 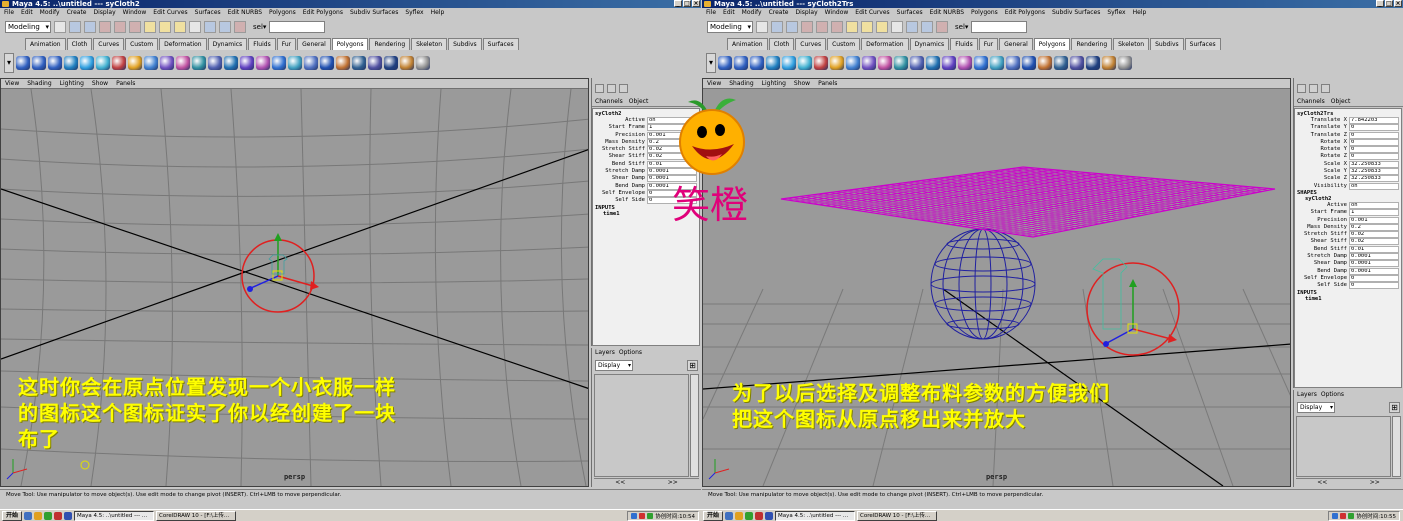 What do you see at coordinates (1092, 44) in the screenshot?
I see `shelf-tab-rendering: Rendering` at bounding box center [1092, 44].